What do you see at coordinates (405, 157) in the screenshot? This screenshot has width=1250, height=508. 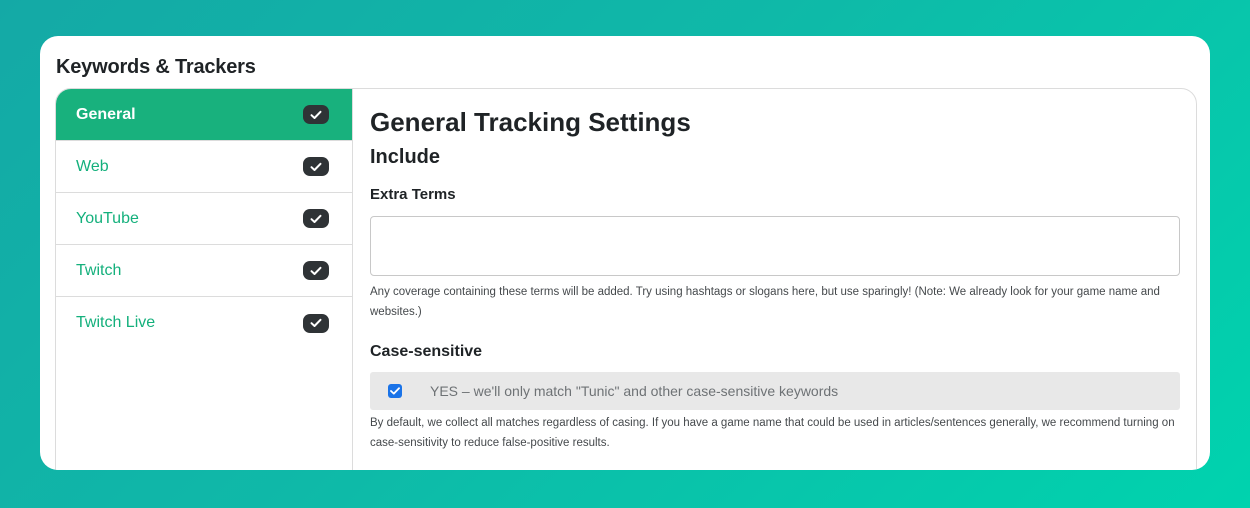 I see `section-heading-include: Include` at bounding box center [405, 157].